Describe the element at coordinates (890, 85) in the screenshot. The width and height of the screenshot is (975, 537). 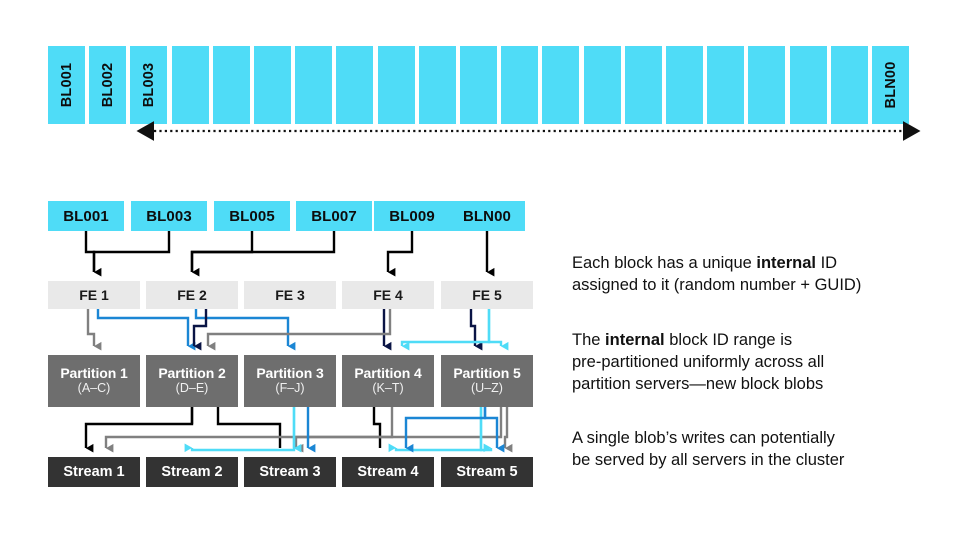
I see `block-tile-label: BLN00` at that location.